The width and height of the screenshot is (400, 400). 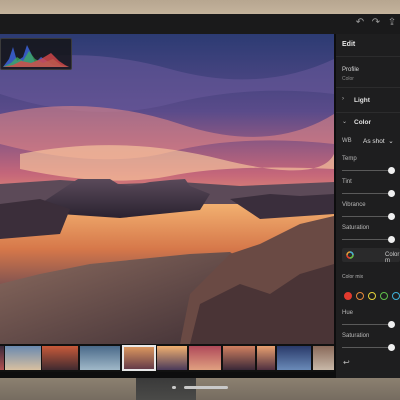 What do you see at coordinates (349, 44) in the screenshot?
I see `panel-title: Edit` at bounding box center [349, 44].